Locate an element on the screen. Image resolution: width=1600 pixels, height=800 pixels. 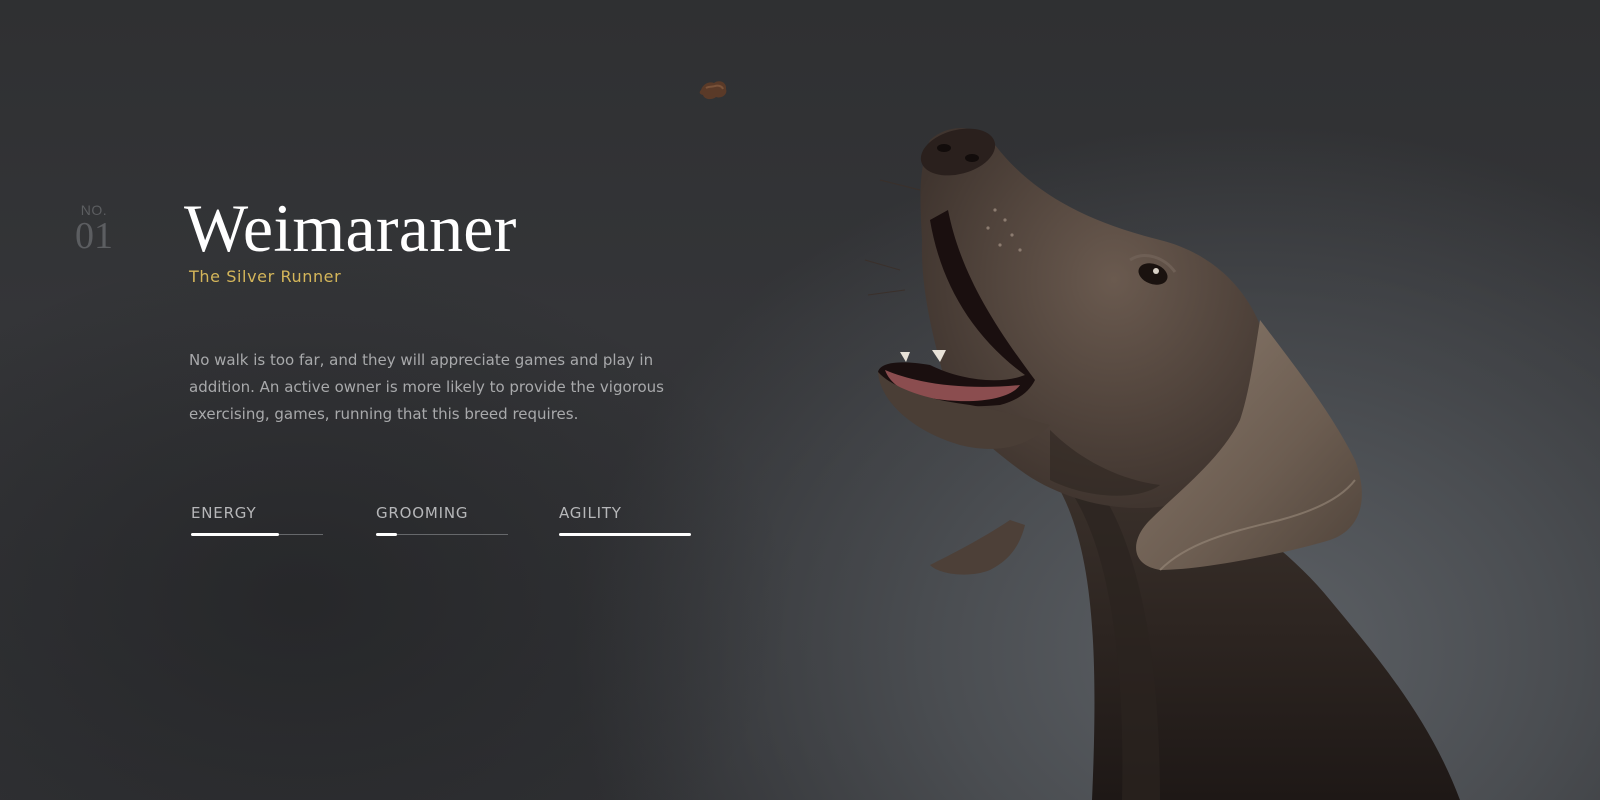
treat-image is located at coordinates (714, 91).